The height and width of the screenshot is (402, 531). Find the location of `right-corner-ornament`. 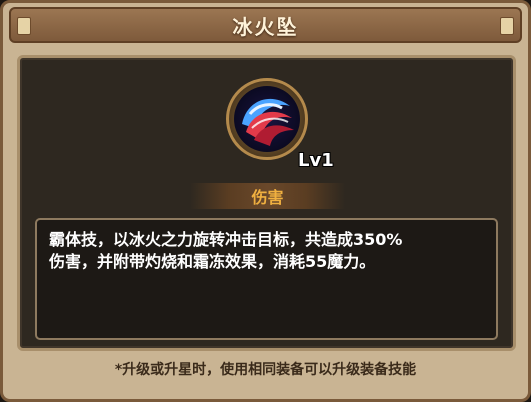

right-corner-ornament is located at coordinates (507, 26).